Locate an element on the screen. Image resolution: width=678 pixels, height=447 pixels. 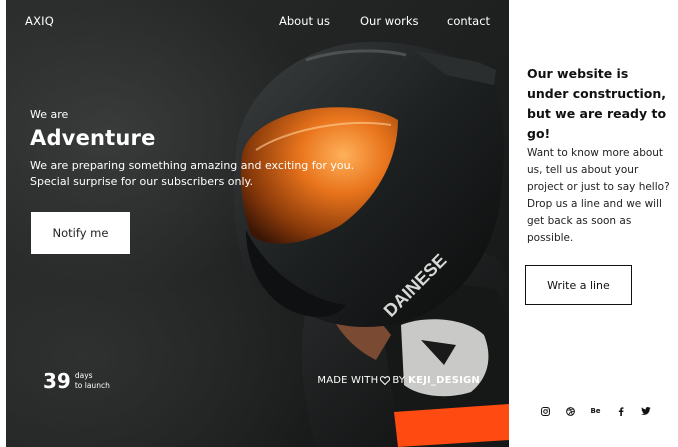
heart-icon is located at coordinates (385, 380).